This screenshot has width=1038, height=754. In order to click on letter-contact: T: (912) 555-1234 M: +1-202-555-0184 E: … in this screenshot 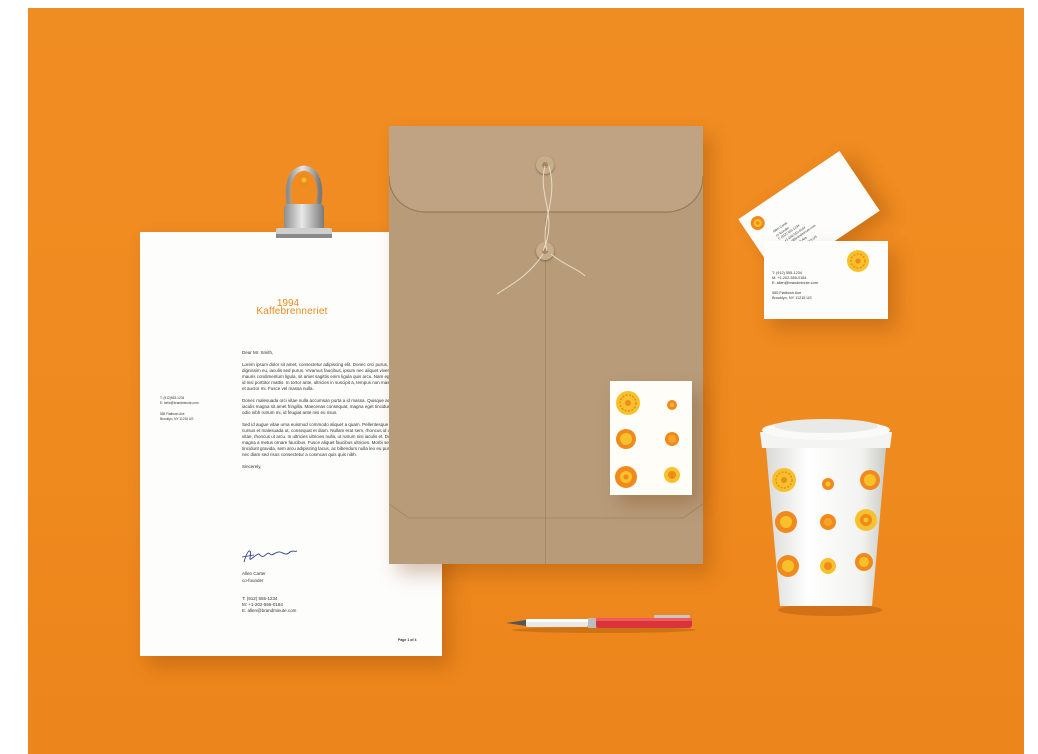, I will do `click(269, 605)`.